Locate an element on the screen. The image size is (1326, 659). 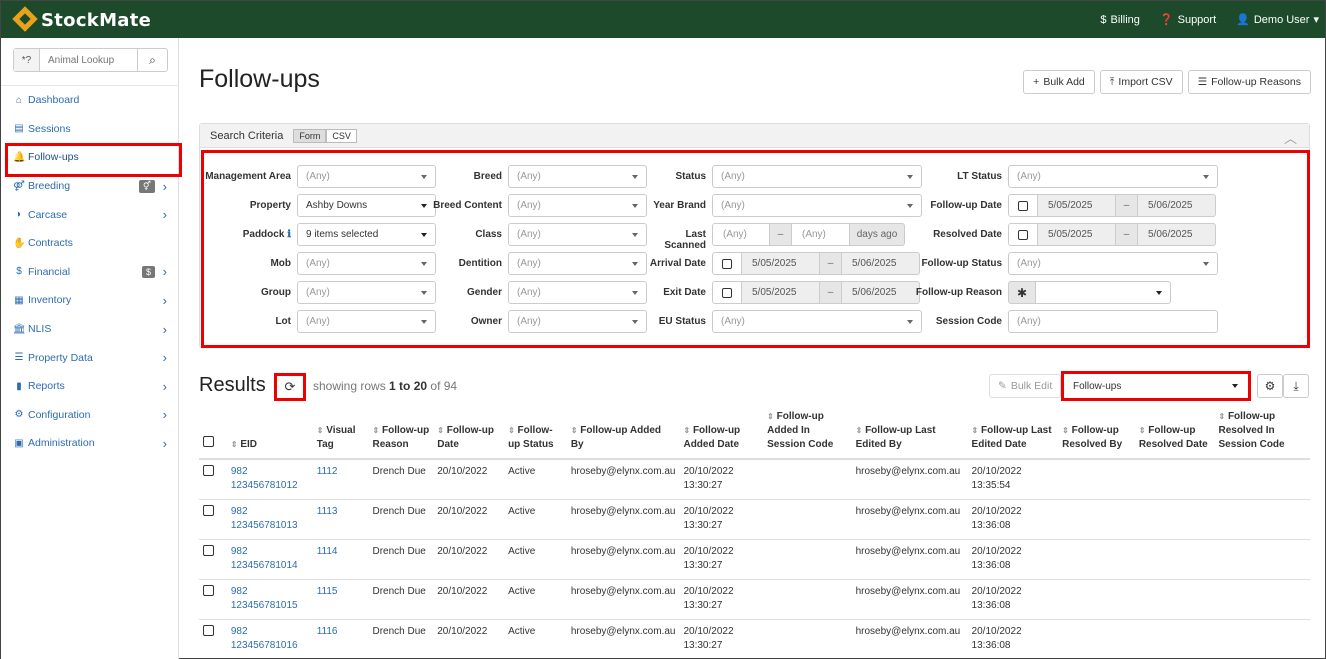
group-select: (Any) is located at coordinates (366, 292).